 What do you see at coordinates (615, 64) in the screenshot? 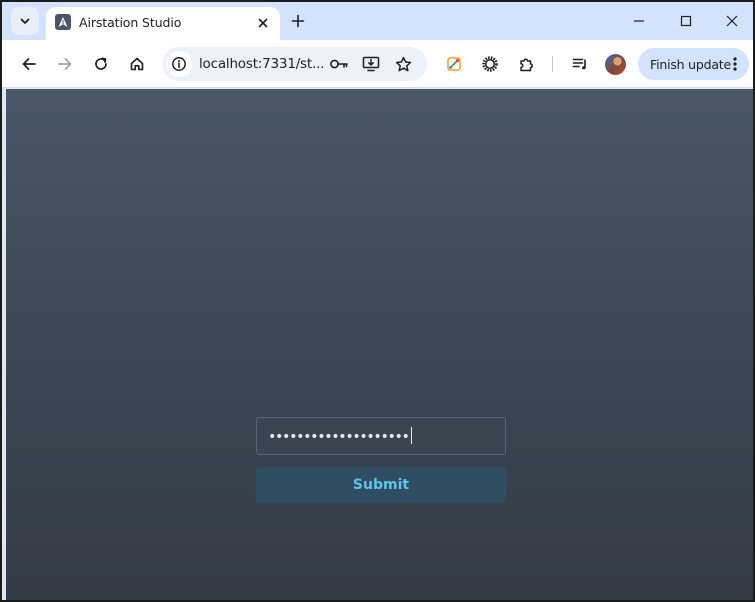
I see `profile-avatar` at bounding box center [615, 64].